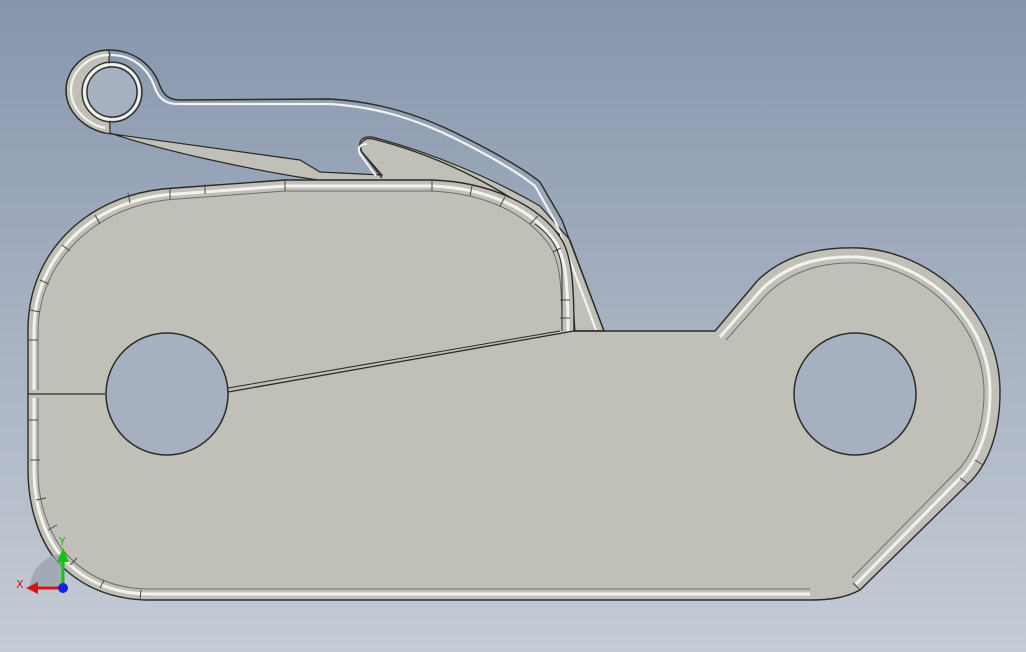  What do you see at coordinates (855, 394) in the screenshot?
I see `right-mounting-hole` at bounding box center [855, 394].